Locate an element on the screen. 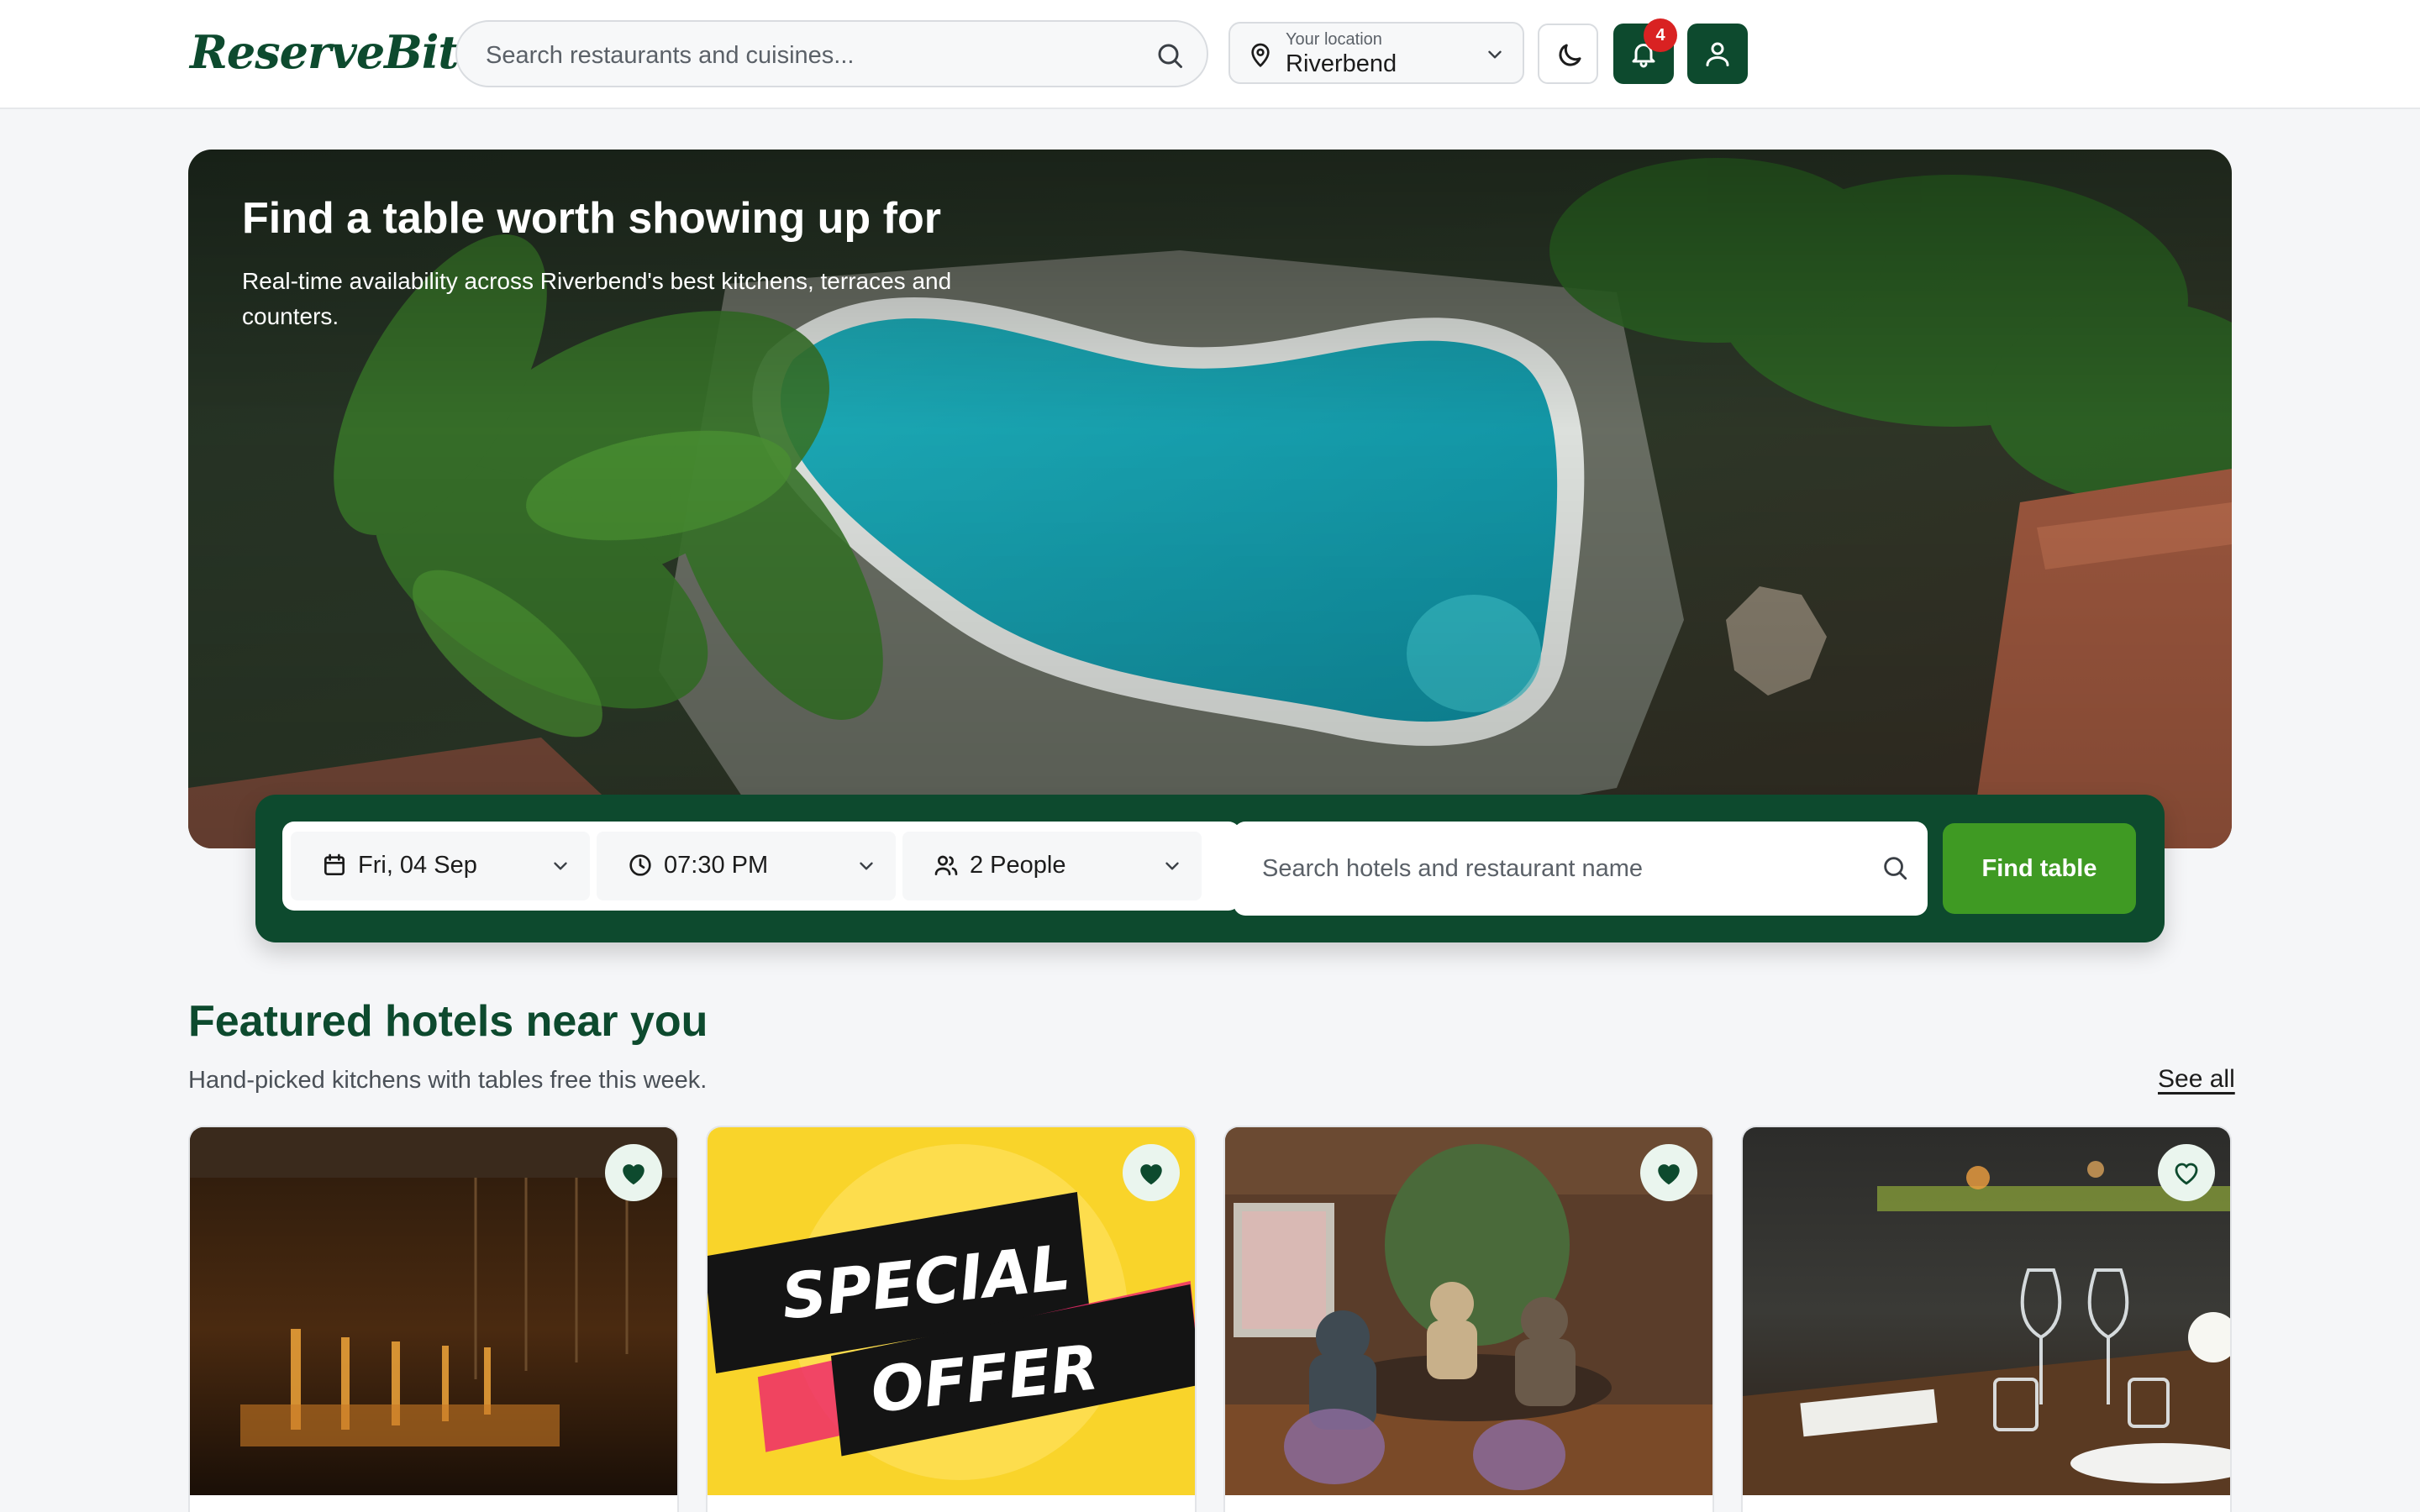 Image resolution: width=2420 pixels, height=1512 pixels. people-value: 2 People is located at coordinates (1018, 865).